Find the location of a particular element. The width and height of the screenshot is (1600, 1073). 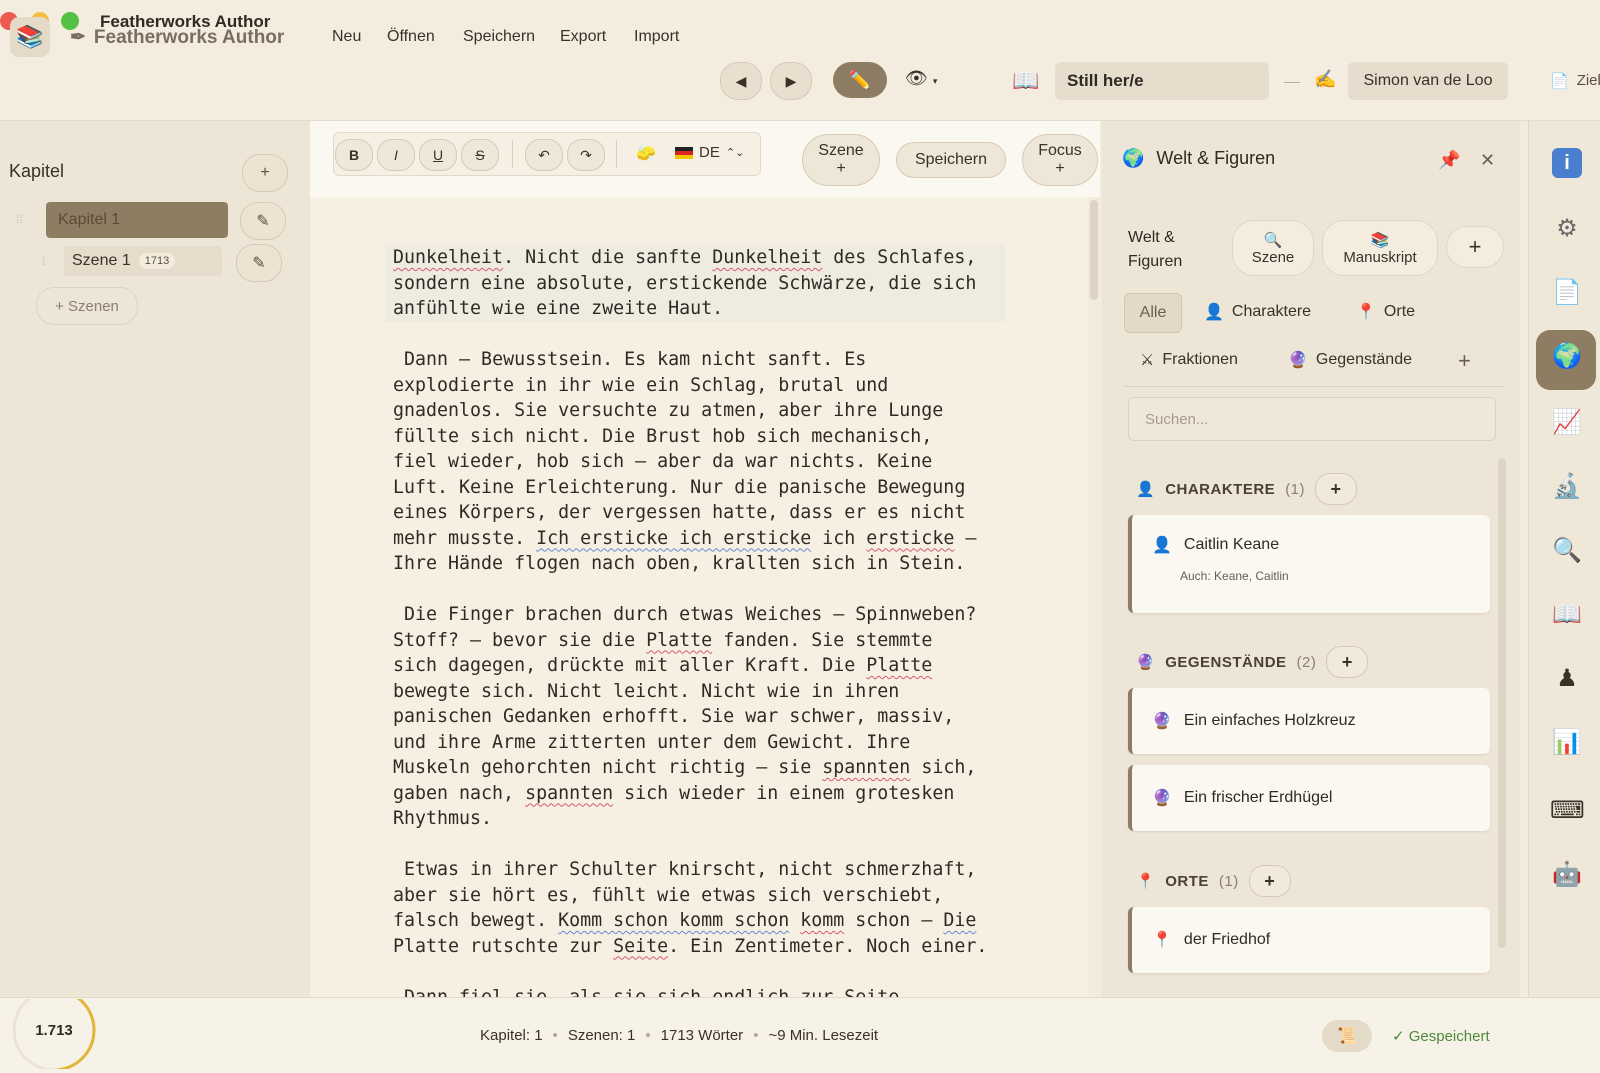

next-button: ▶ is located at coordinates (791, 81).